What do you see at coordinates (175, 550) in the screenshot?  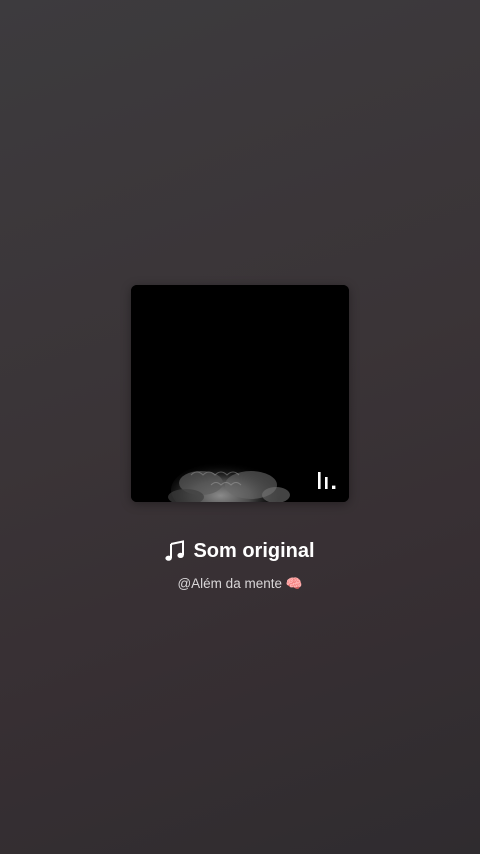 I see `music-note-icon` at bounding box center [175, 550].